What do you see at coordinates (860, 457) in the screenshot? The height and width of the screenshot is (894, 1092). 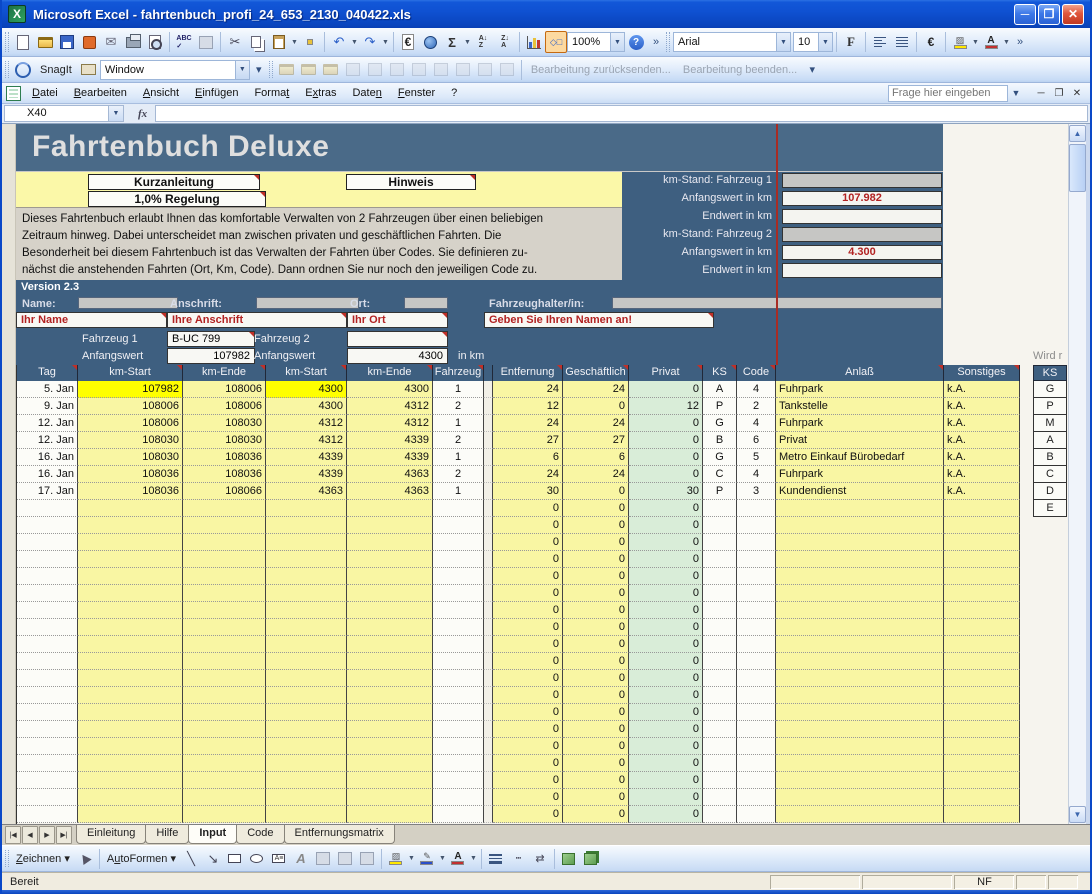 I see `cell-anl: Metro Einkauf Bürobedarf` at bounding box center [860, 457].